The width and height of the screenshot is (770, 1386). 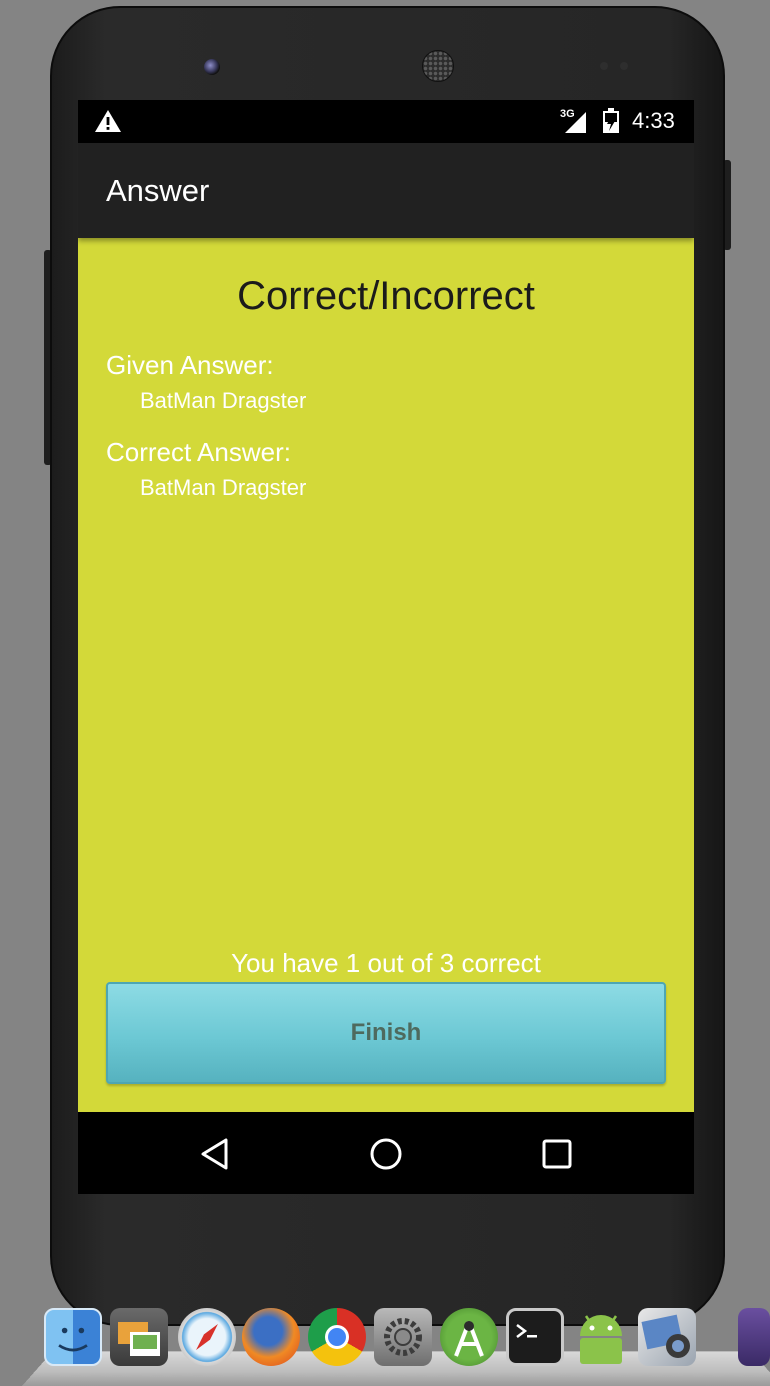 What do you see at coordinates (73, 1337) in the screenshot?
I see `finder-icon` at bounding box center [73, 1337].